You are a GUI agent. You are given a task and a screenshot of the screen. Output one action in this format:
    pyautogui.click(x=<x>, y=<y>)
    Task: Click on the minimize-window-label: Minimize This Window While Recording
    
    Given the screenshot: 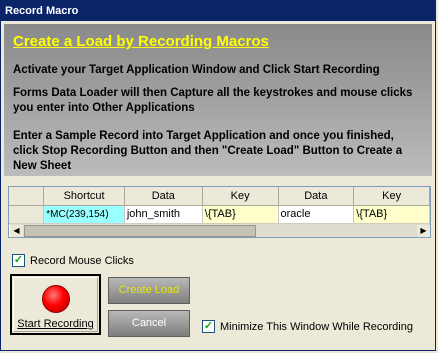 What is the action you would take?
    pyautogui.click(x=316, y=327)
    